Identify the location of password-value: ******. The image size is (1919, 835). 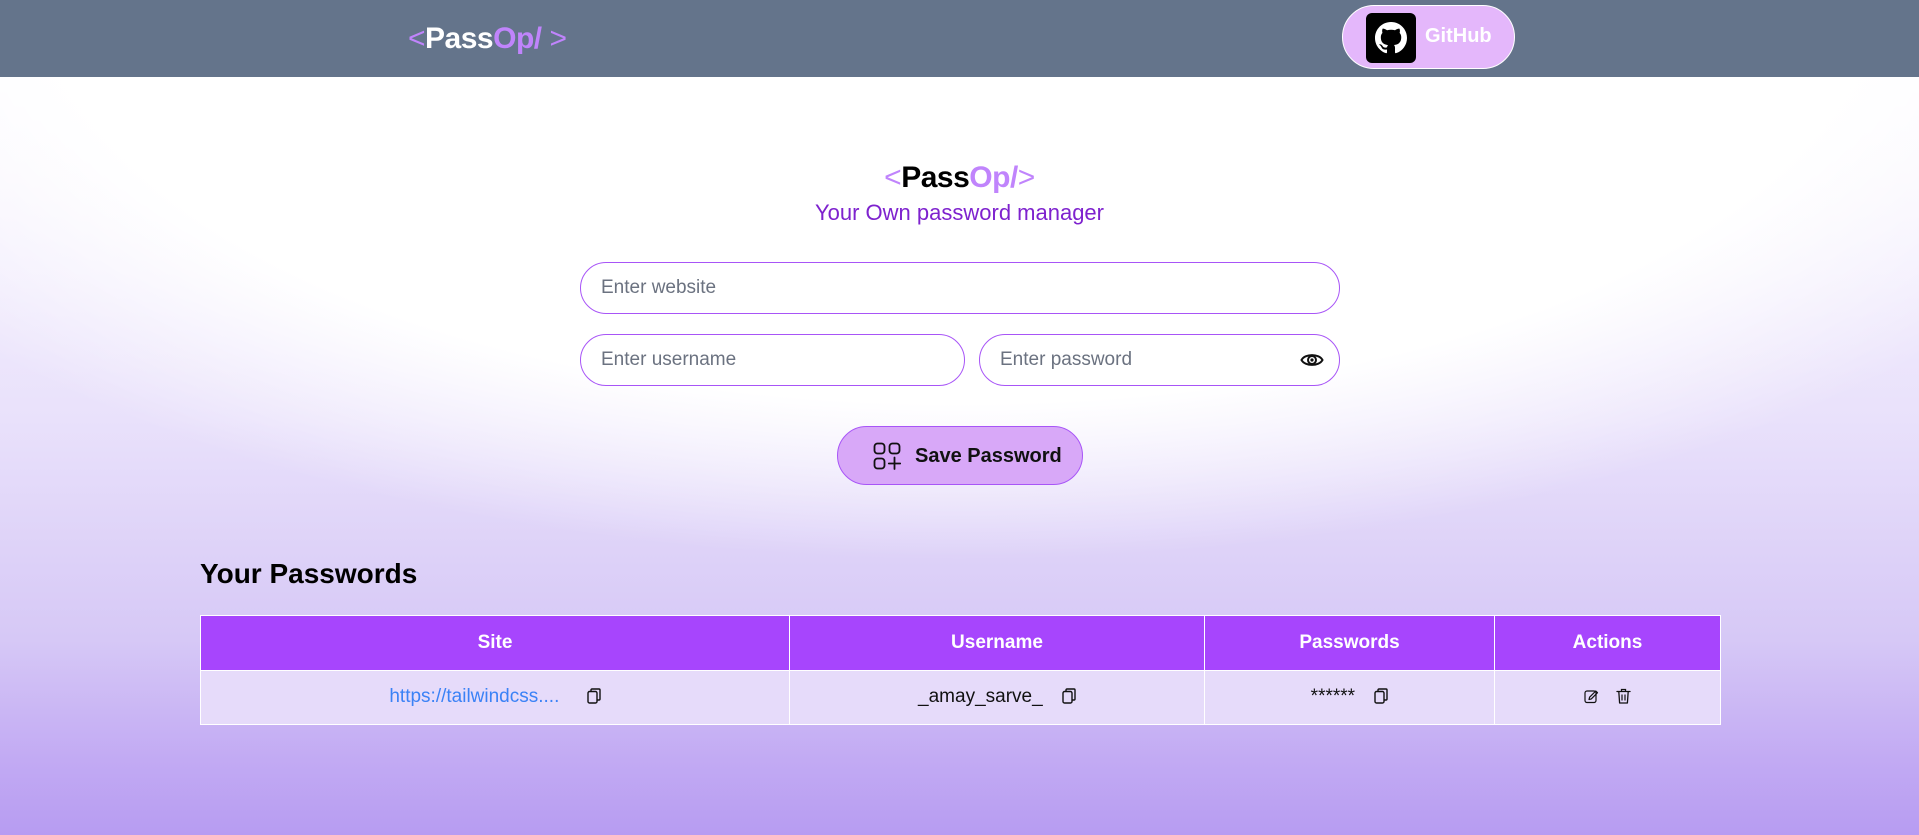
(1333, 696).